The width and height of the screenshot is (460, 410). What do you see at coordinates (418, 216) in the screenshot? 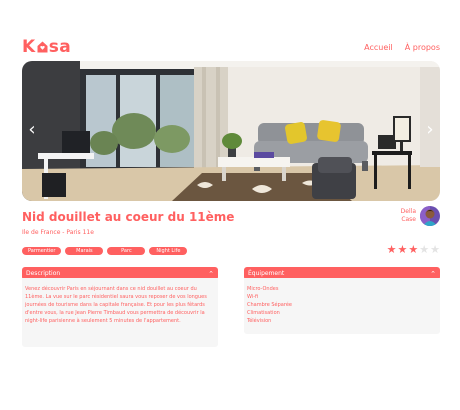
I see `host-info: Della Case` at bounding box center [418, 216].